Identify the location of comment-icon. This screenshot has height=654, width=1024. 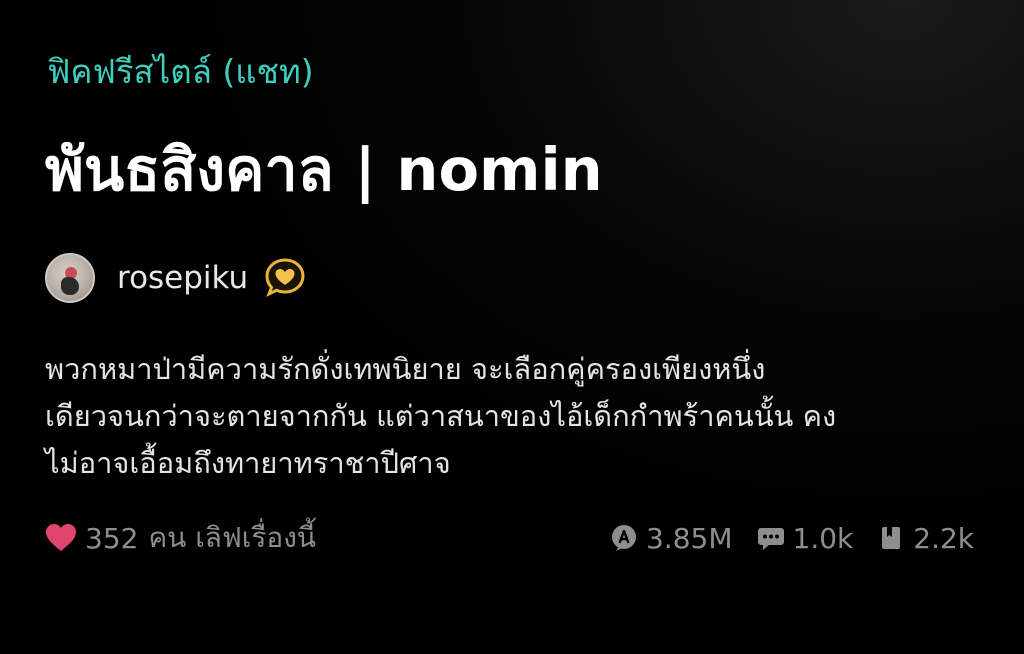
(771, 538).